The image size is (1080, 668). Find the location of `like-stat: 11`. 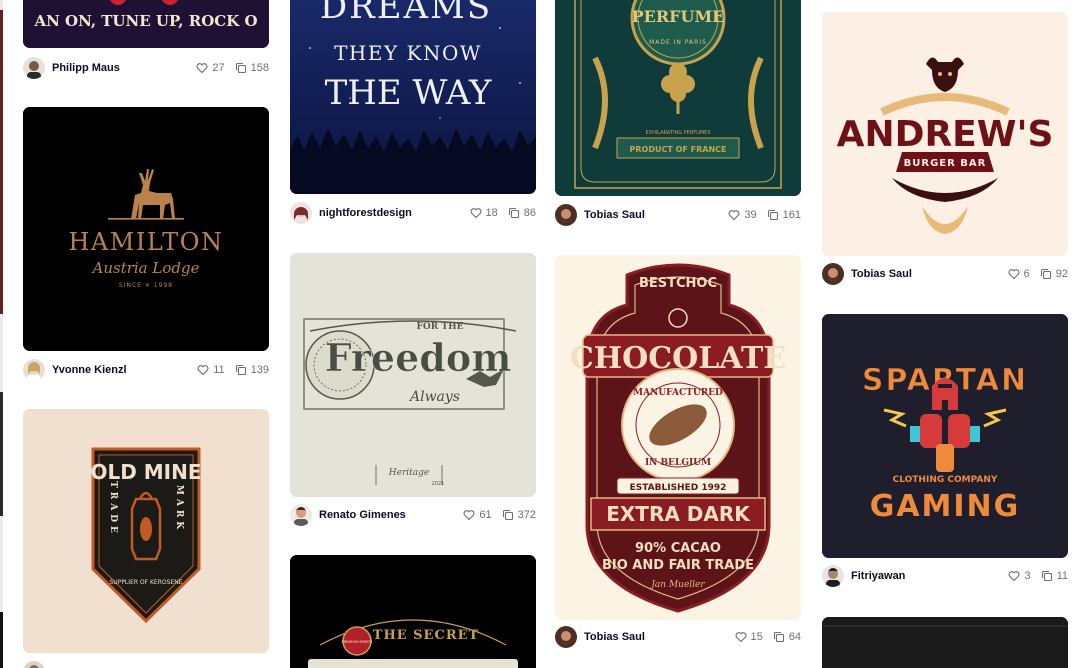

like-stat: 11 is located at coordinates (211, 370).